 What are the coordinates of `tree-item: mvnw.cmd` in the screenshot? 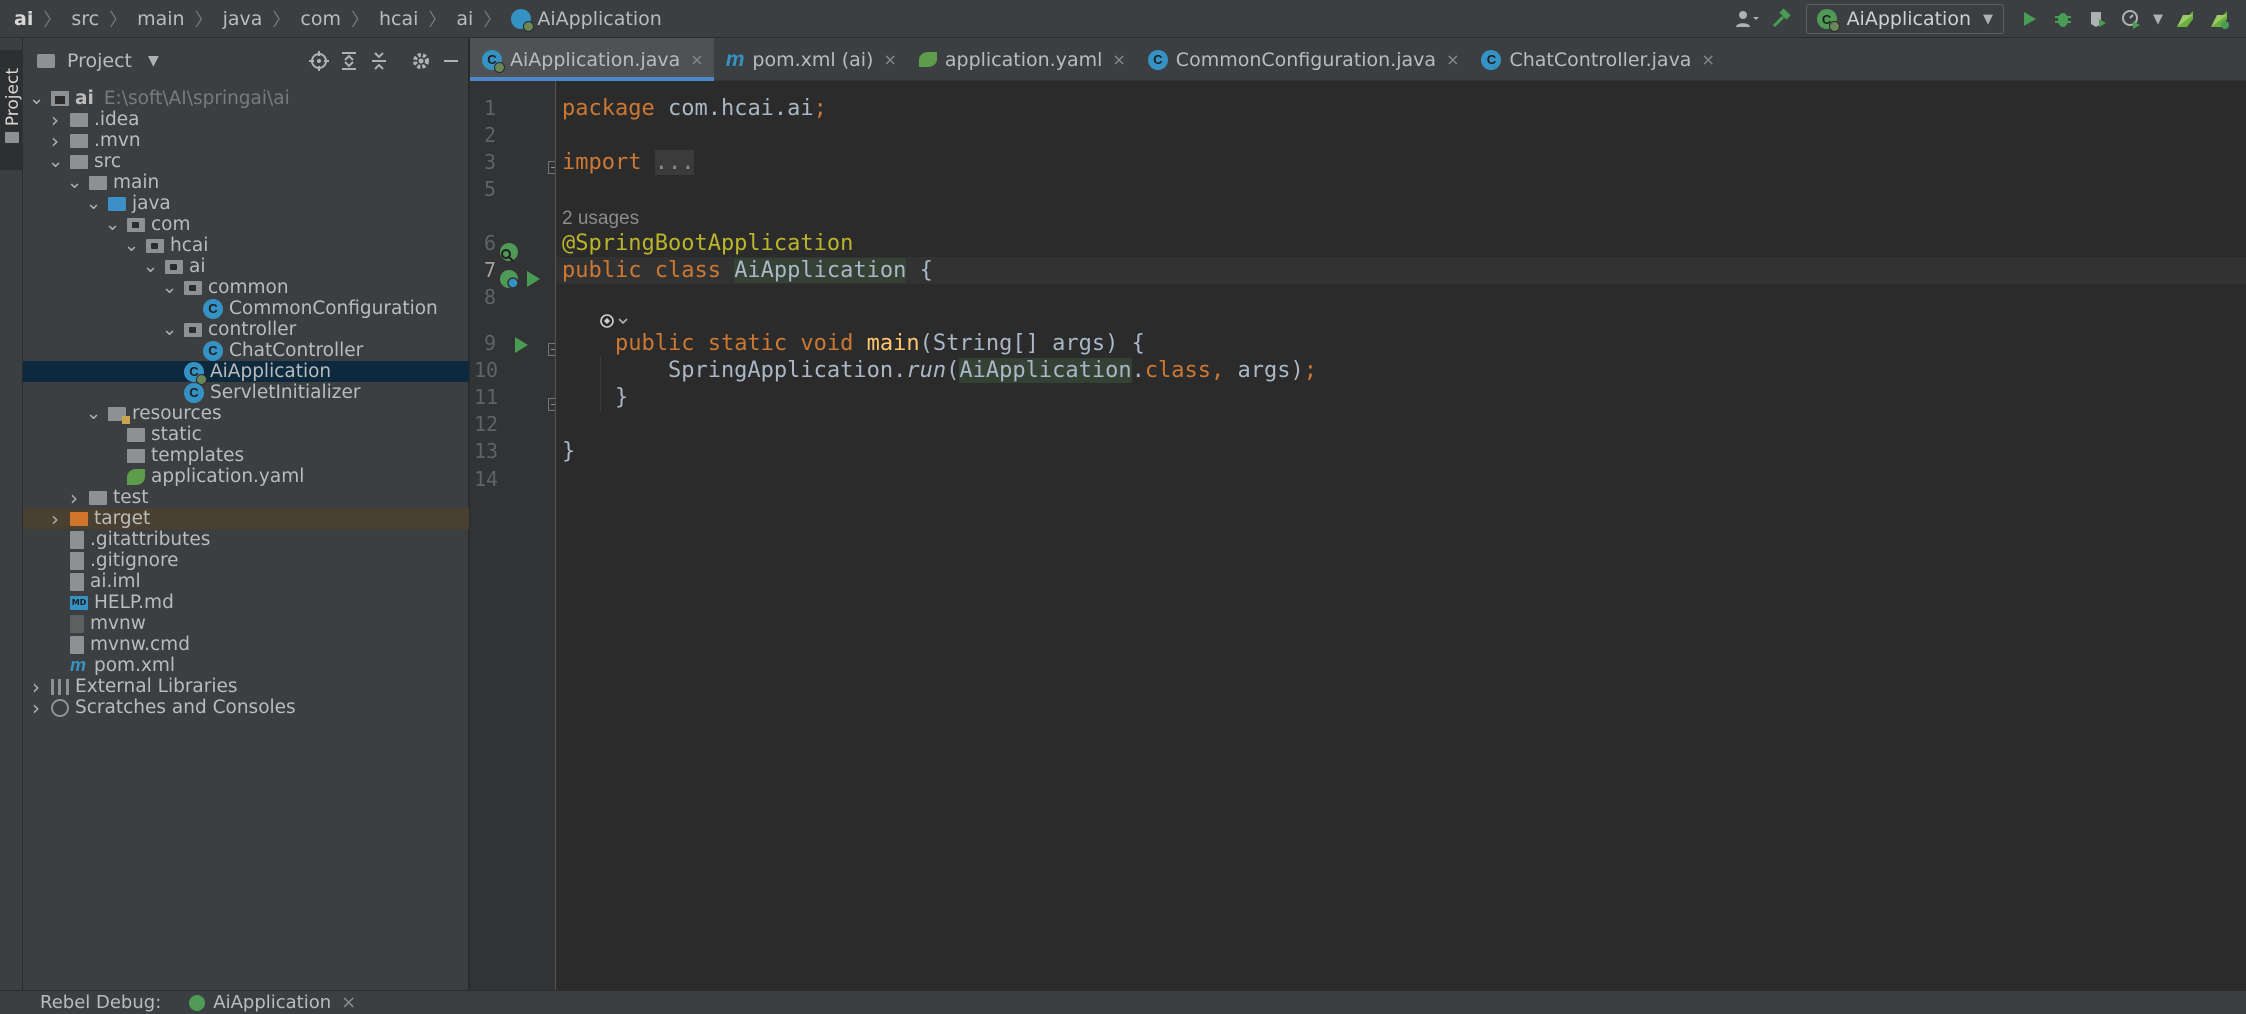 It's located at (246, 644).